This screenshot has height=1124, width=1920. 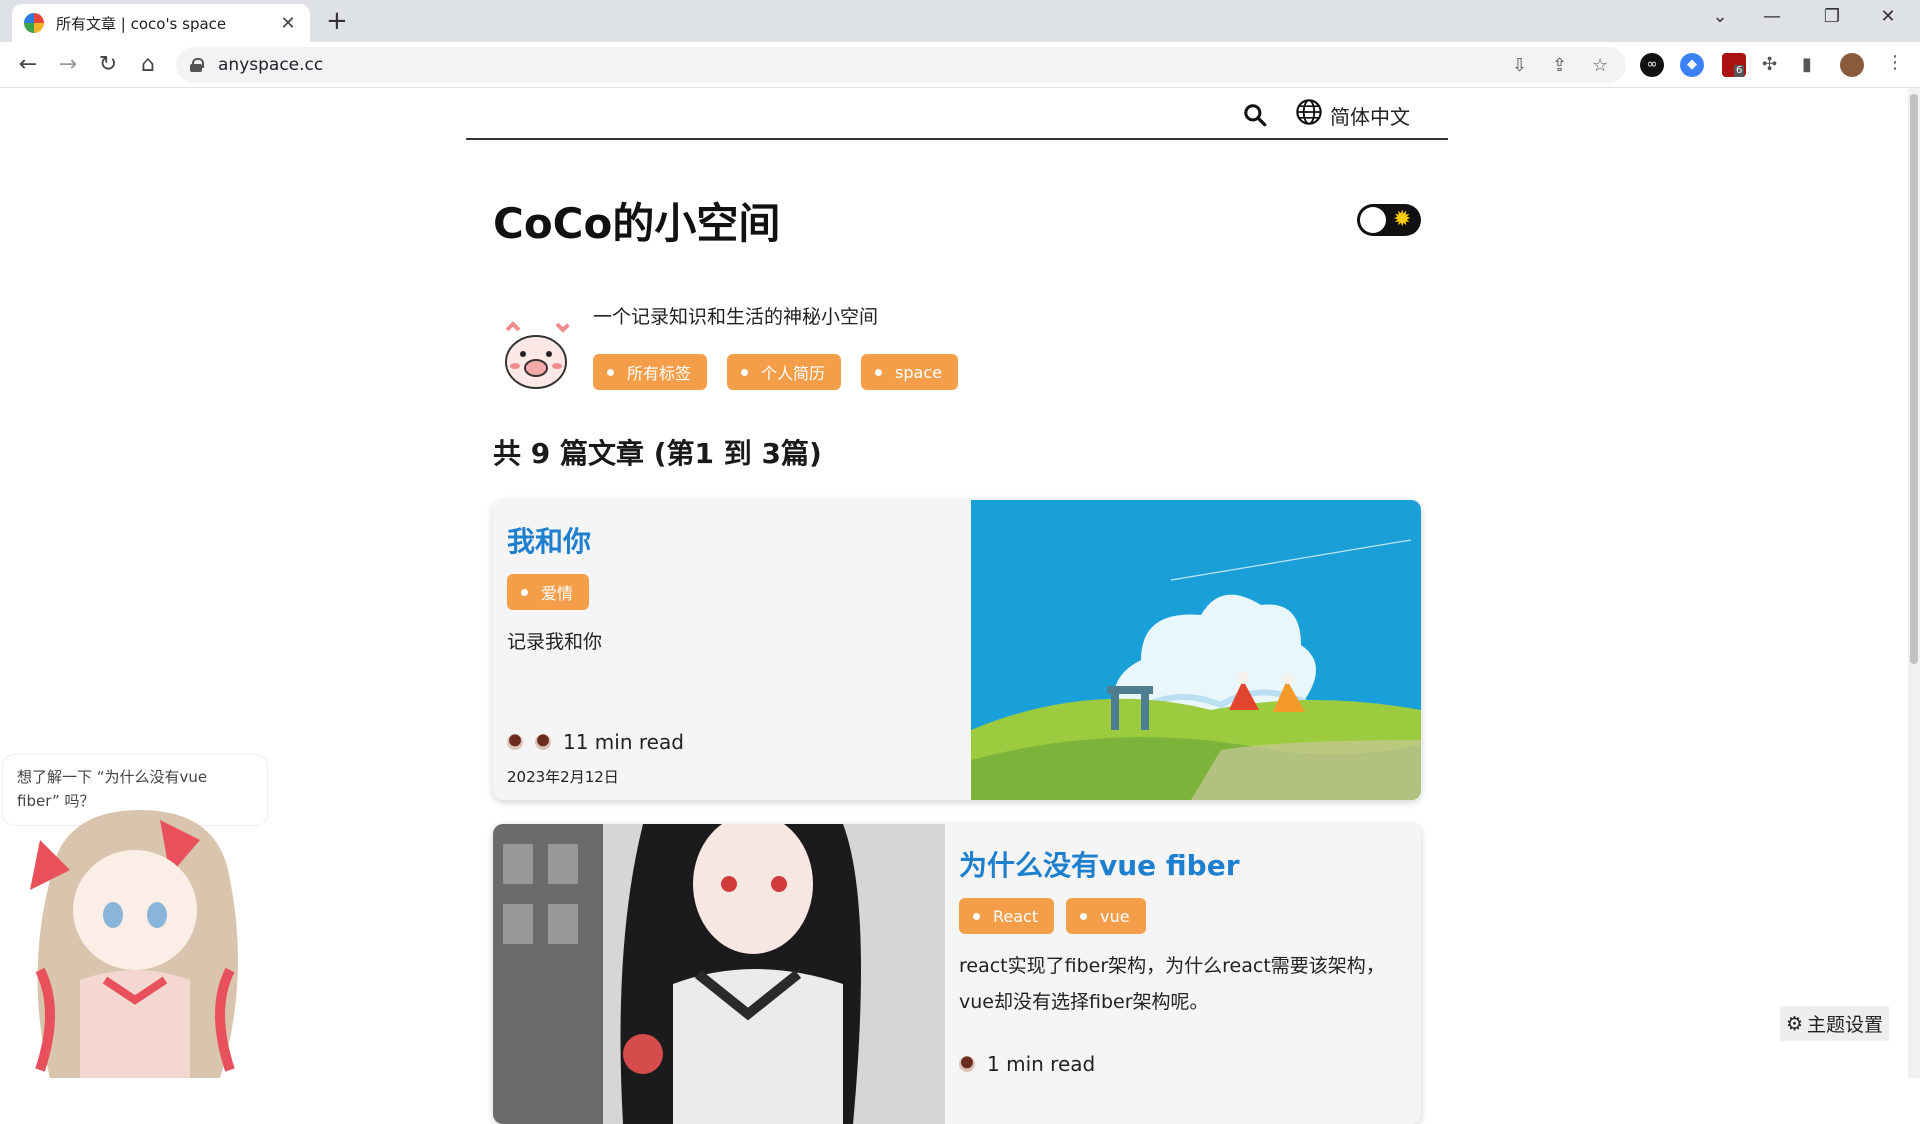 What do you see at coordinates (1720, 16) in the screenshot?
I see `tab-search-icon: ⌄` at bounding box center [1720, 16].